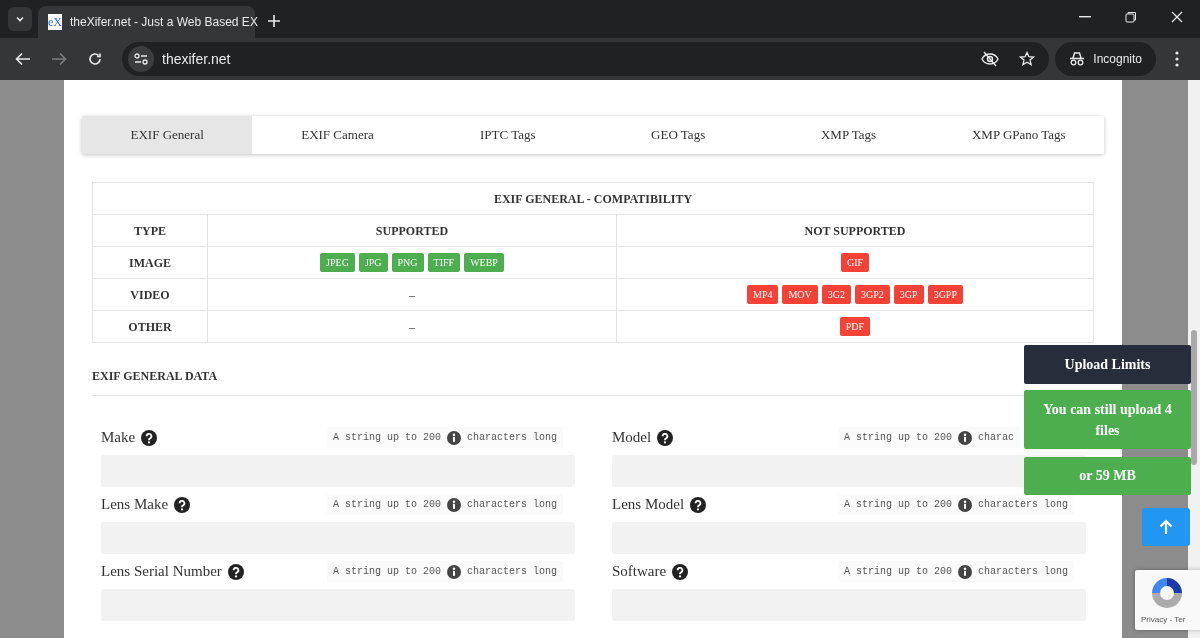 The image size is (1200, 638). Describe the element at coordinates (855, 326) in the screenshot. I see `unsupported-format-tag: PDF` at that location.